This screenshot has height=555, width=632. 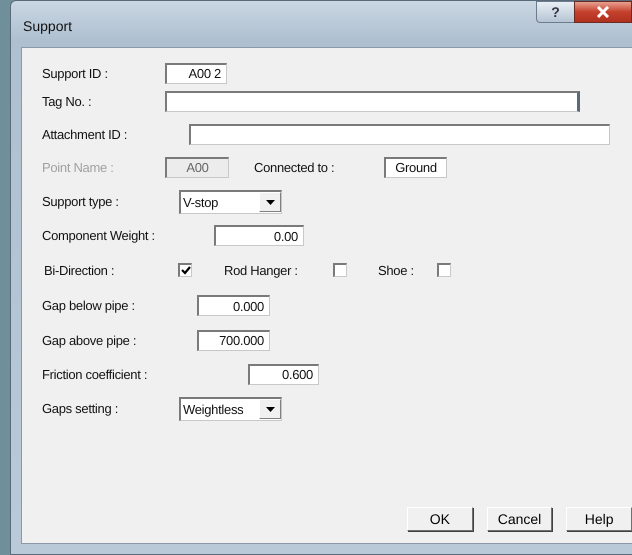 I want to click on field-label: Support ID :, so click(x=75, y=73).